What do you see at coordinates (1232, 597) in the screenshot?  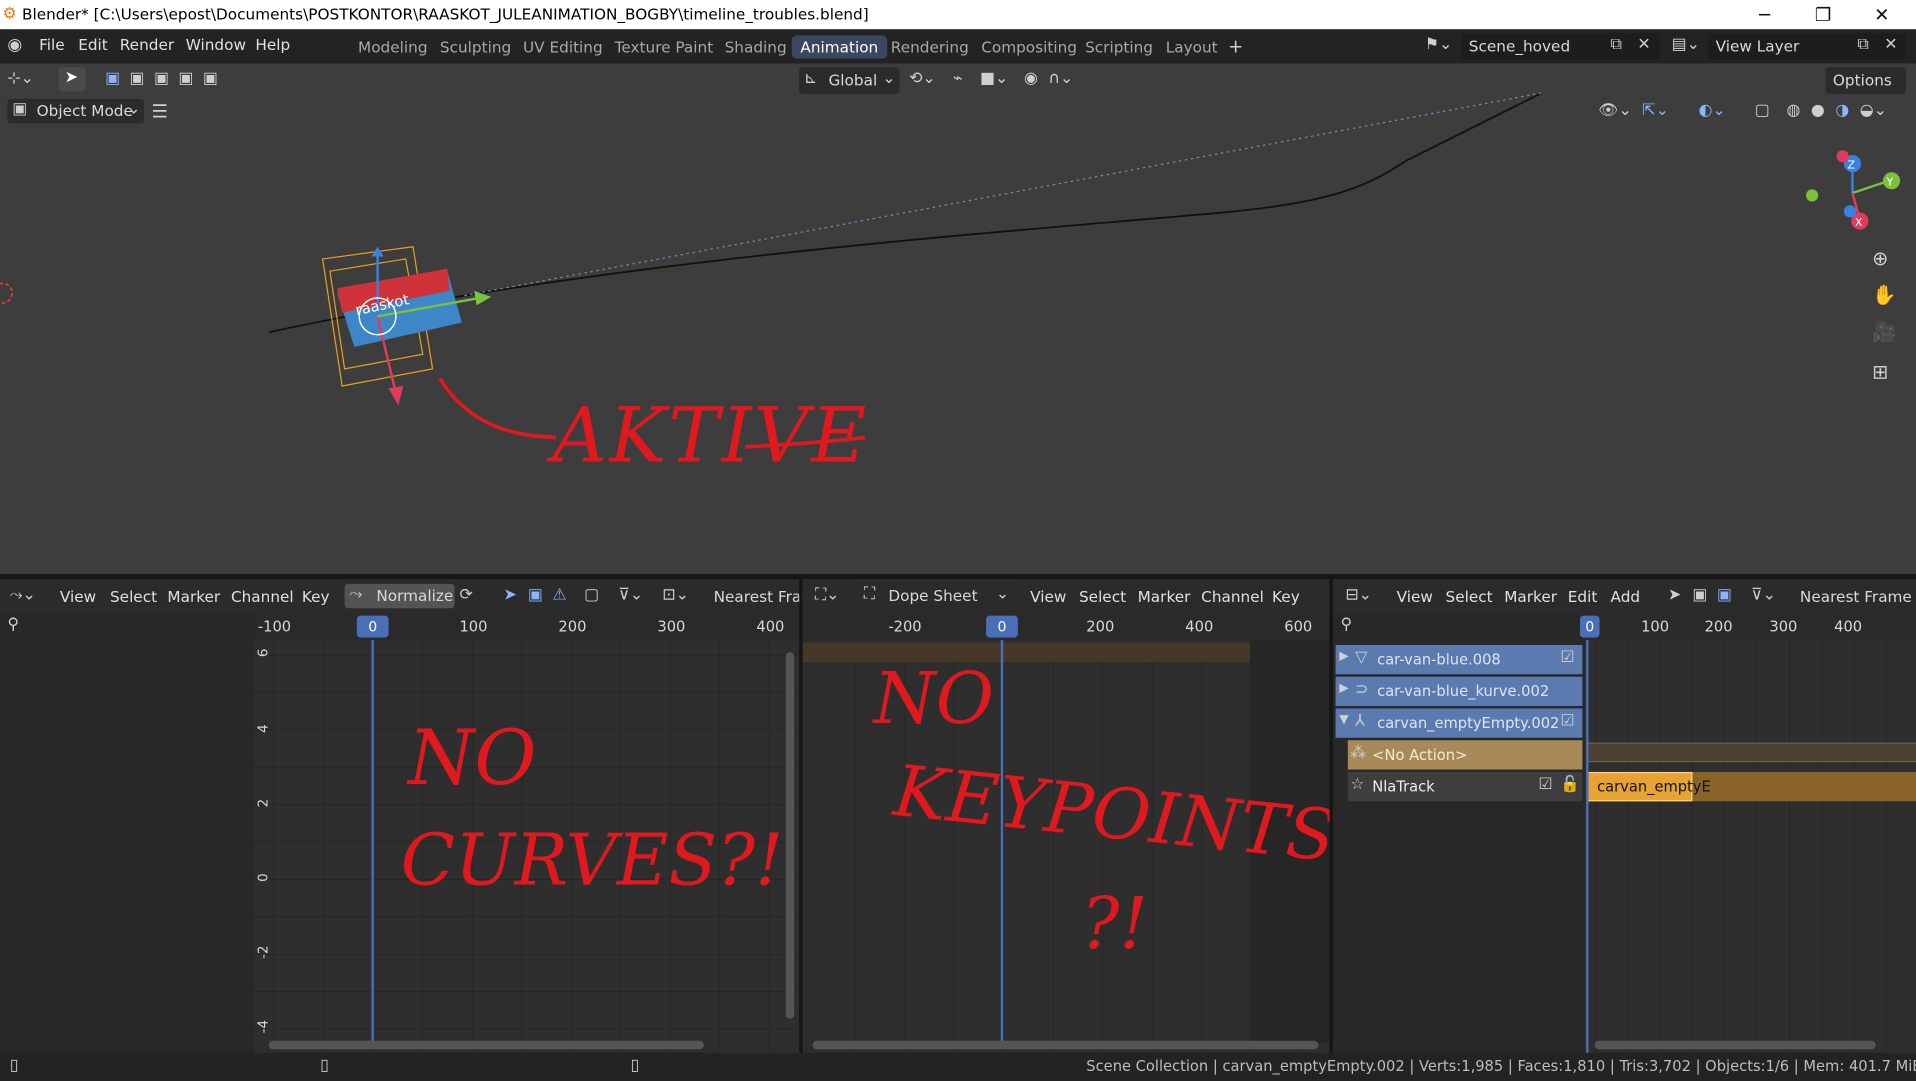 I see `dope-menu-channel: Channel` at bounding box center [1232, 597].